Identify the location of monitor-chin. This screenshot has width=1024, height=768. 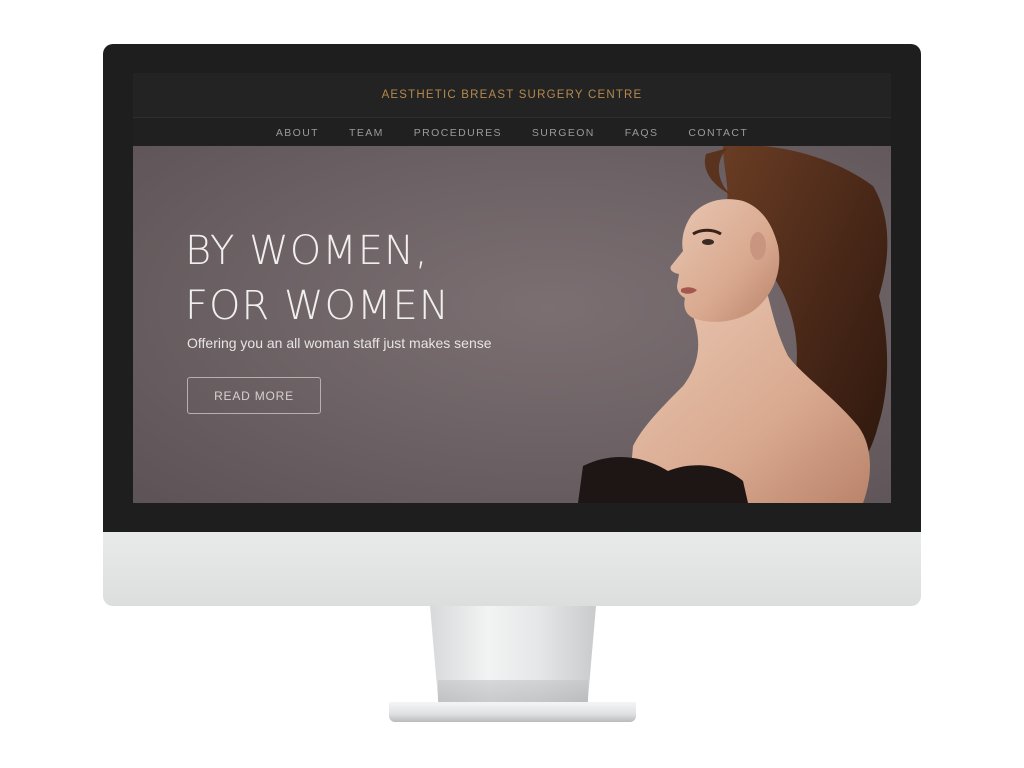
(512, 569).